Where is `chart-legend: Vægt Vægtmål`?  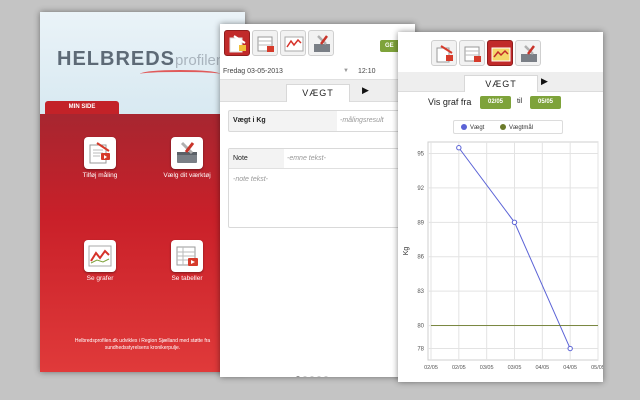
chart-legend: Vægt Vægtmål is located at coordinates (508, 127).